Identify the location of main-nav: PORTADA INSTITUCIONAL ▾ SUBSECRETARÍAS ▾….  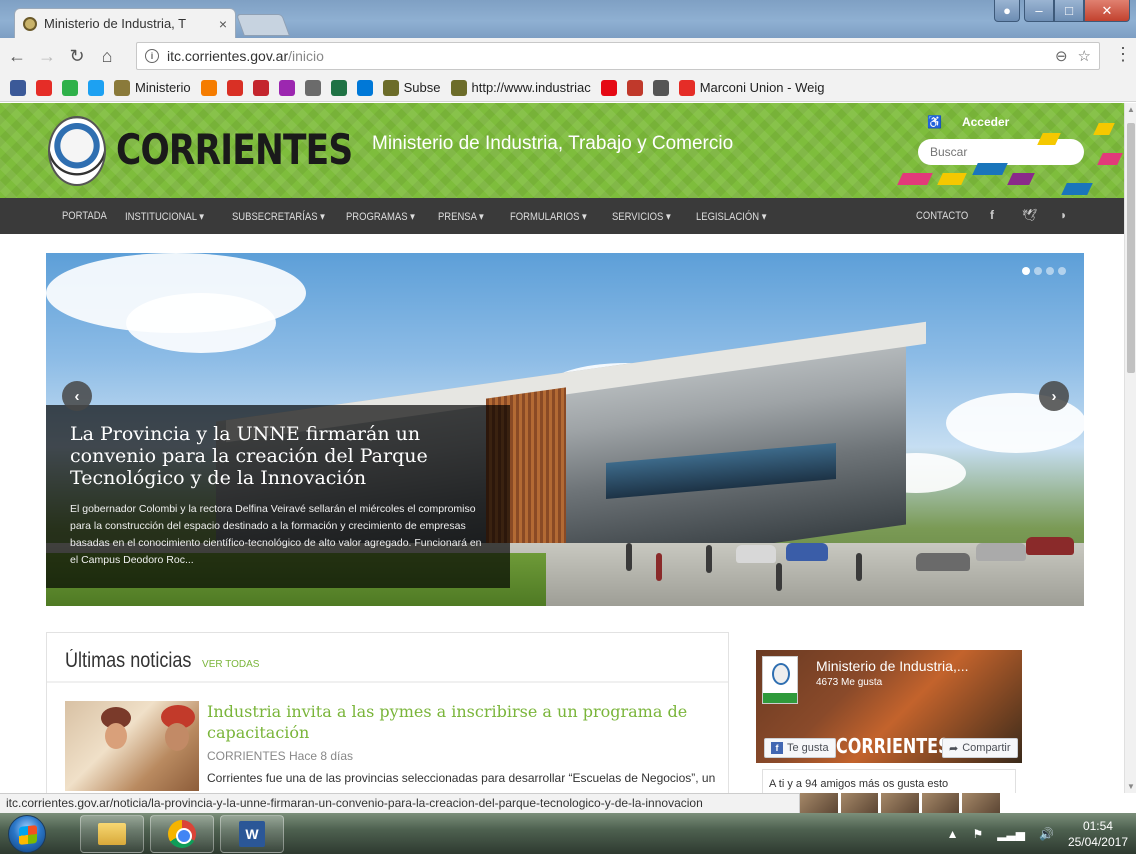
(562, 216).